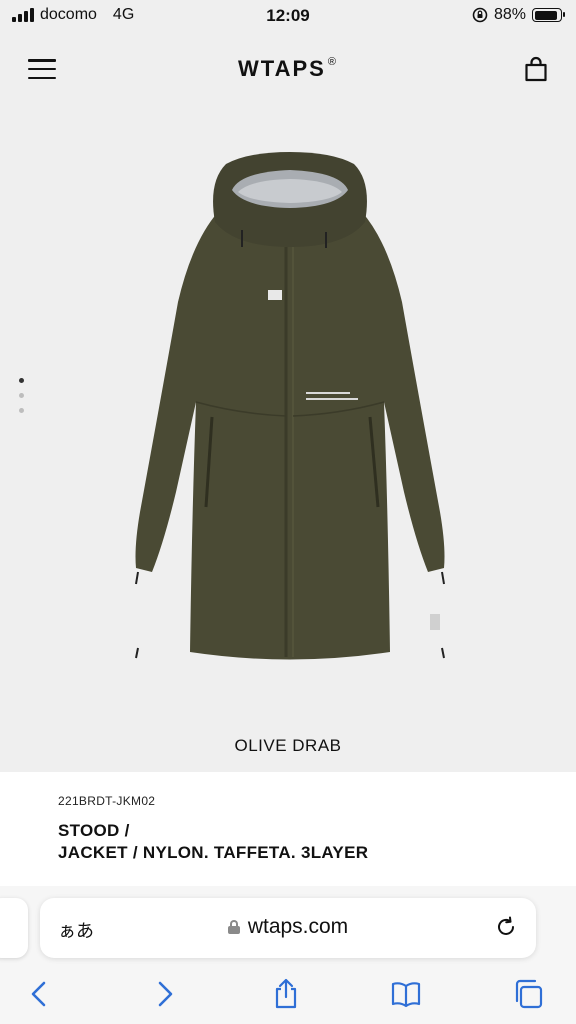 The width and height of the screenshot is (576, 1024). What do you see at coordinates (528, 994) in the screenshot?
I see `tabs-icon` at bounding box center [528, 994].